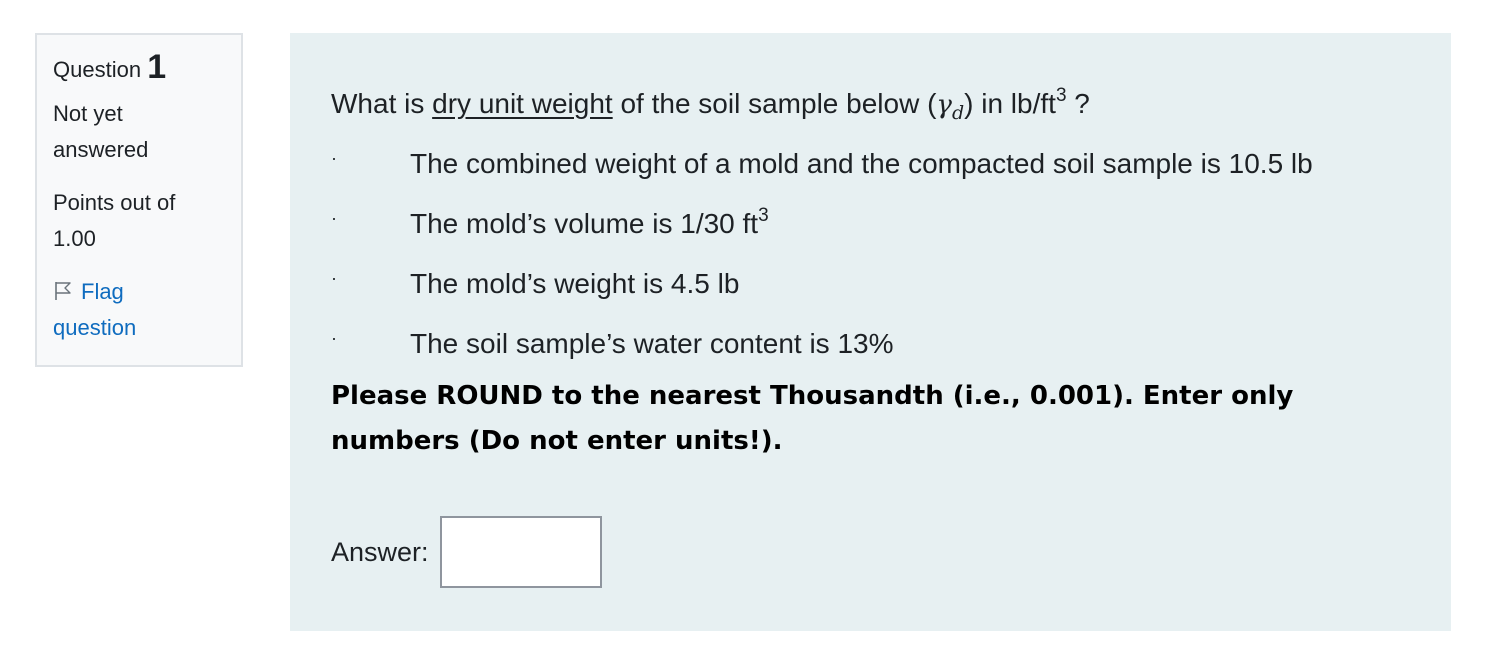 The image size is (1492, 657). What do you see at coordinates (88, 113) in the screenshot?
I see `state-line-1: Not yet` at bounding box center [88, 113].